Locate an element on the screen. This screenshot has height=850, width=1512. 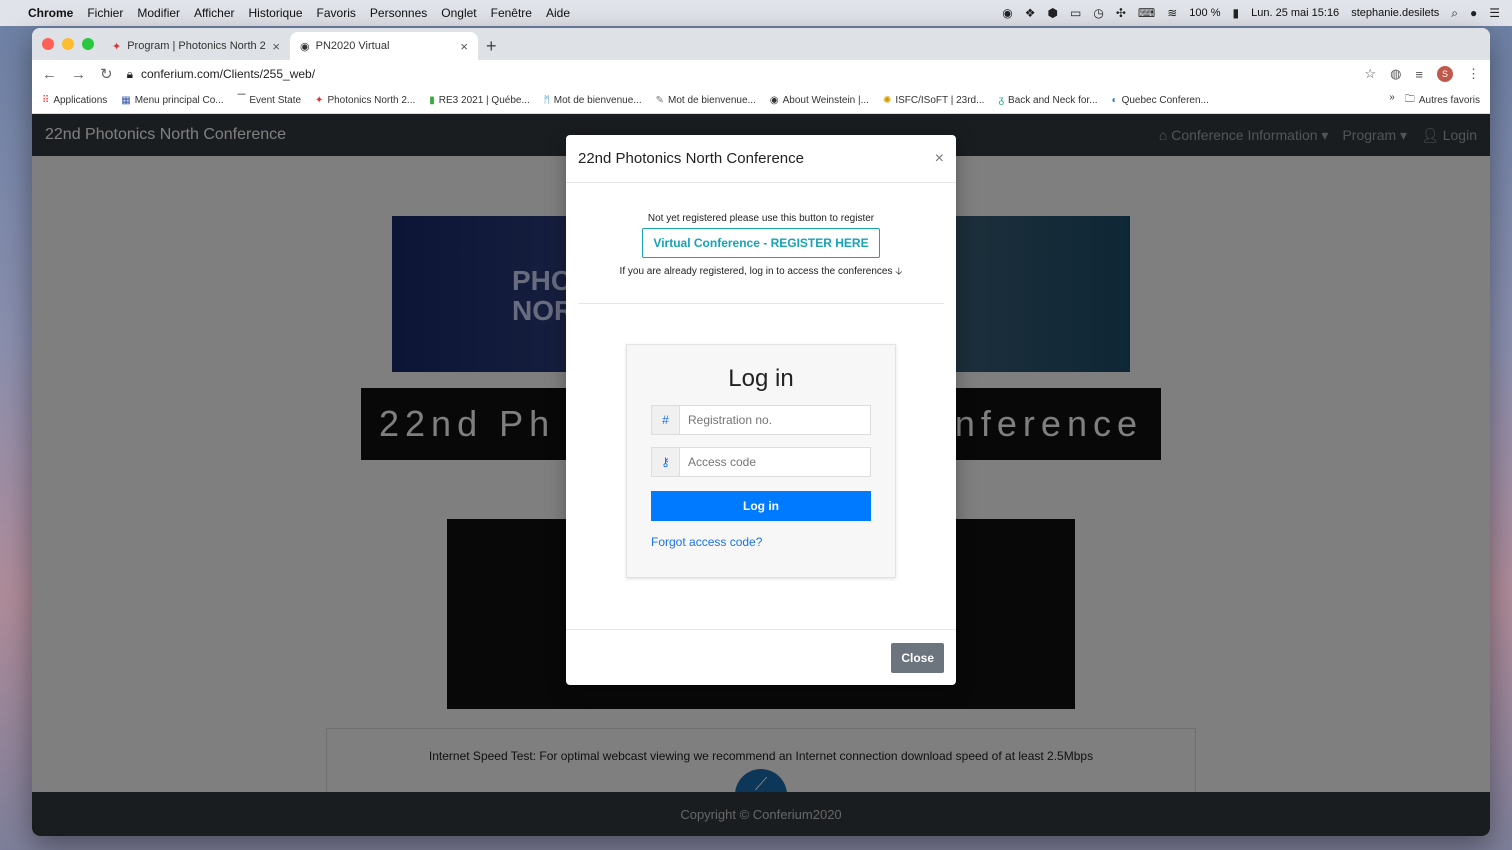
minimize-window-button is located at coordinates (68, 44).